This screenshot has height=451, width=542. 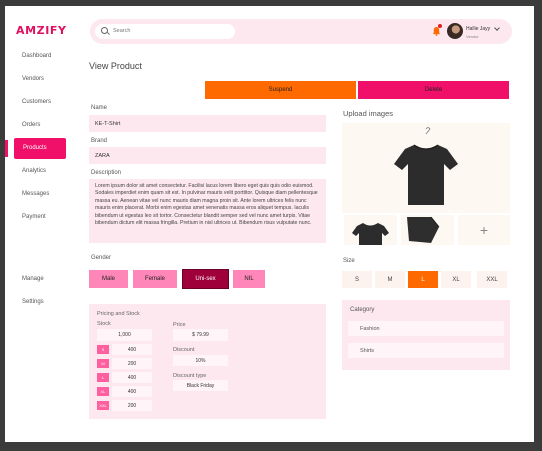 What do you see at coordinates (155, 279) in the screenshot?
I see `gender-option-female: Female` at bounding box center [155, 279].